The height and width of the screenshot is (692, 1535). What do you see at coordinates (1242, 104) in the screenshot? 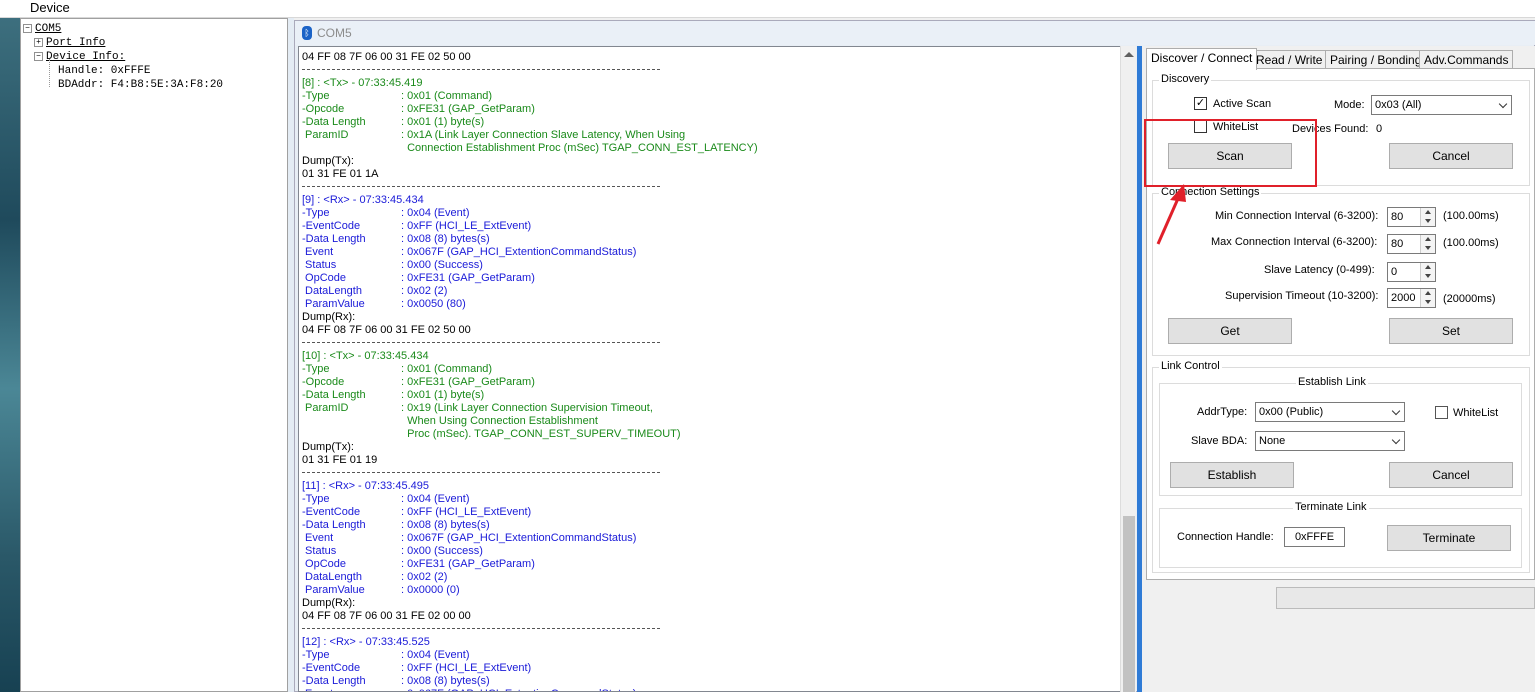
I see `active-scan-label: Active Scan` at bounding box center [1242, 104].